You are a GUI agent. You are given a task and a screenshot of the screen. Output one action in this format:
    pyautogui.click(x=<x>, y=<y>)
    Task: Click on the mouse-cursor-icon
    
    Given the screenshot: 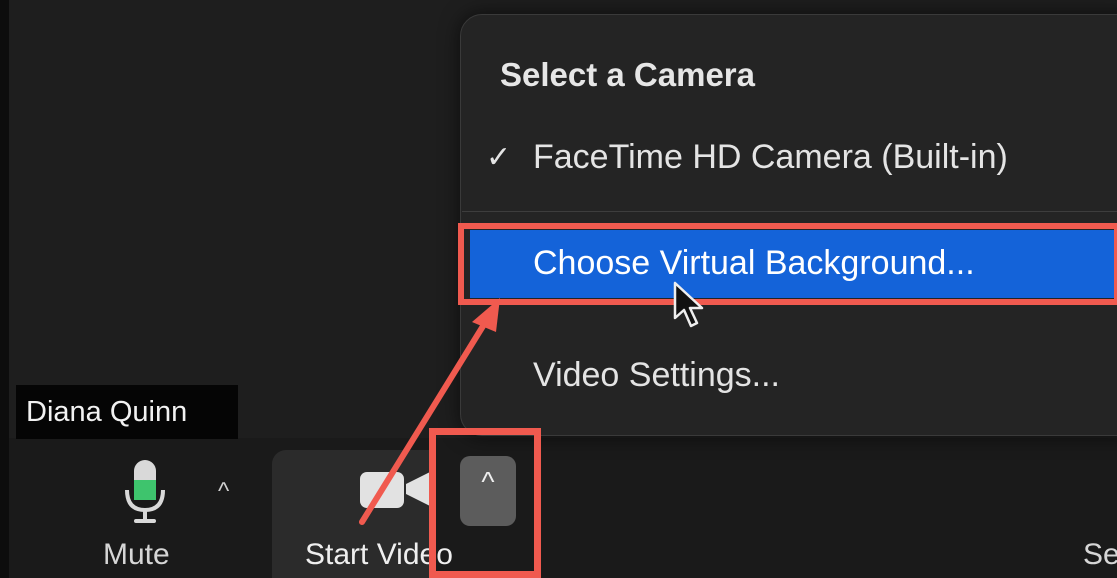 What is the action you would take?
    pyautogui.click(x=688, y=304)
    